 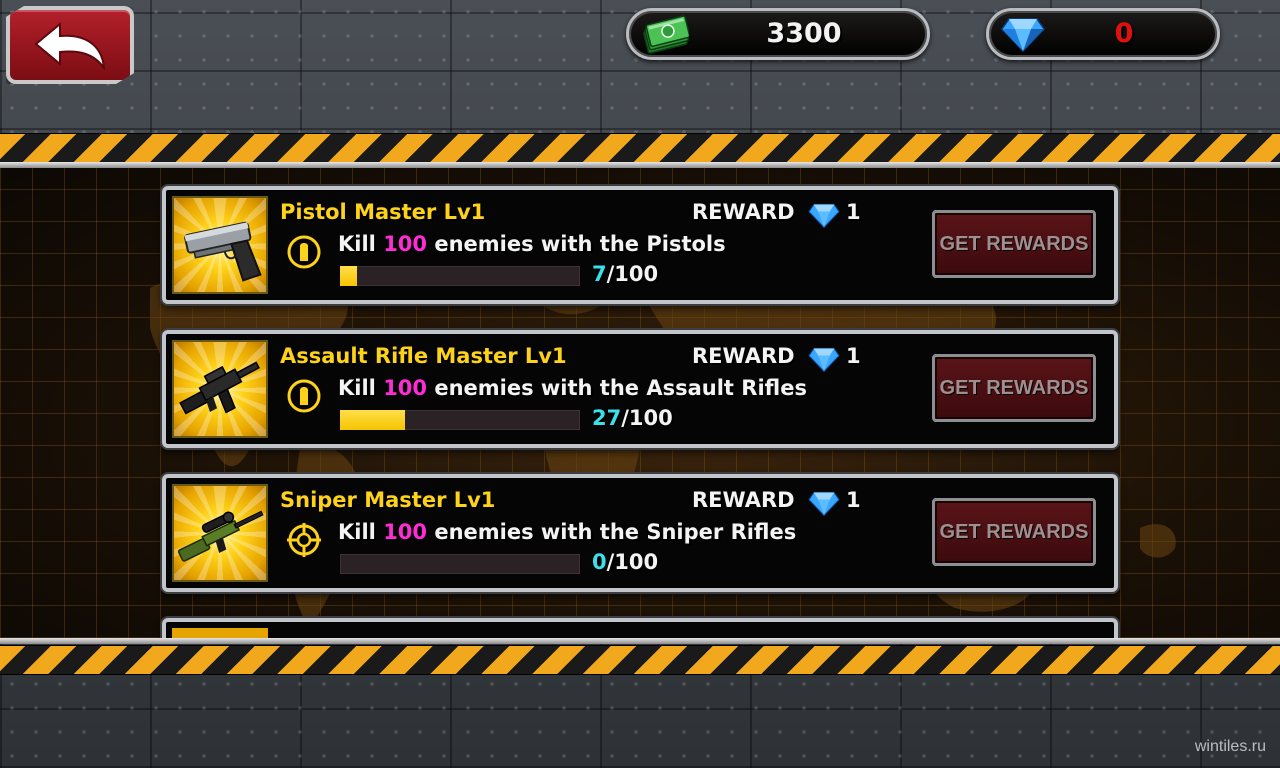 I want to click on assault-rifle-icon, so click(x=219, y=388).